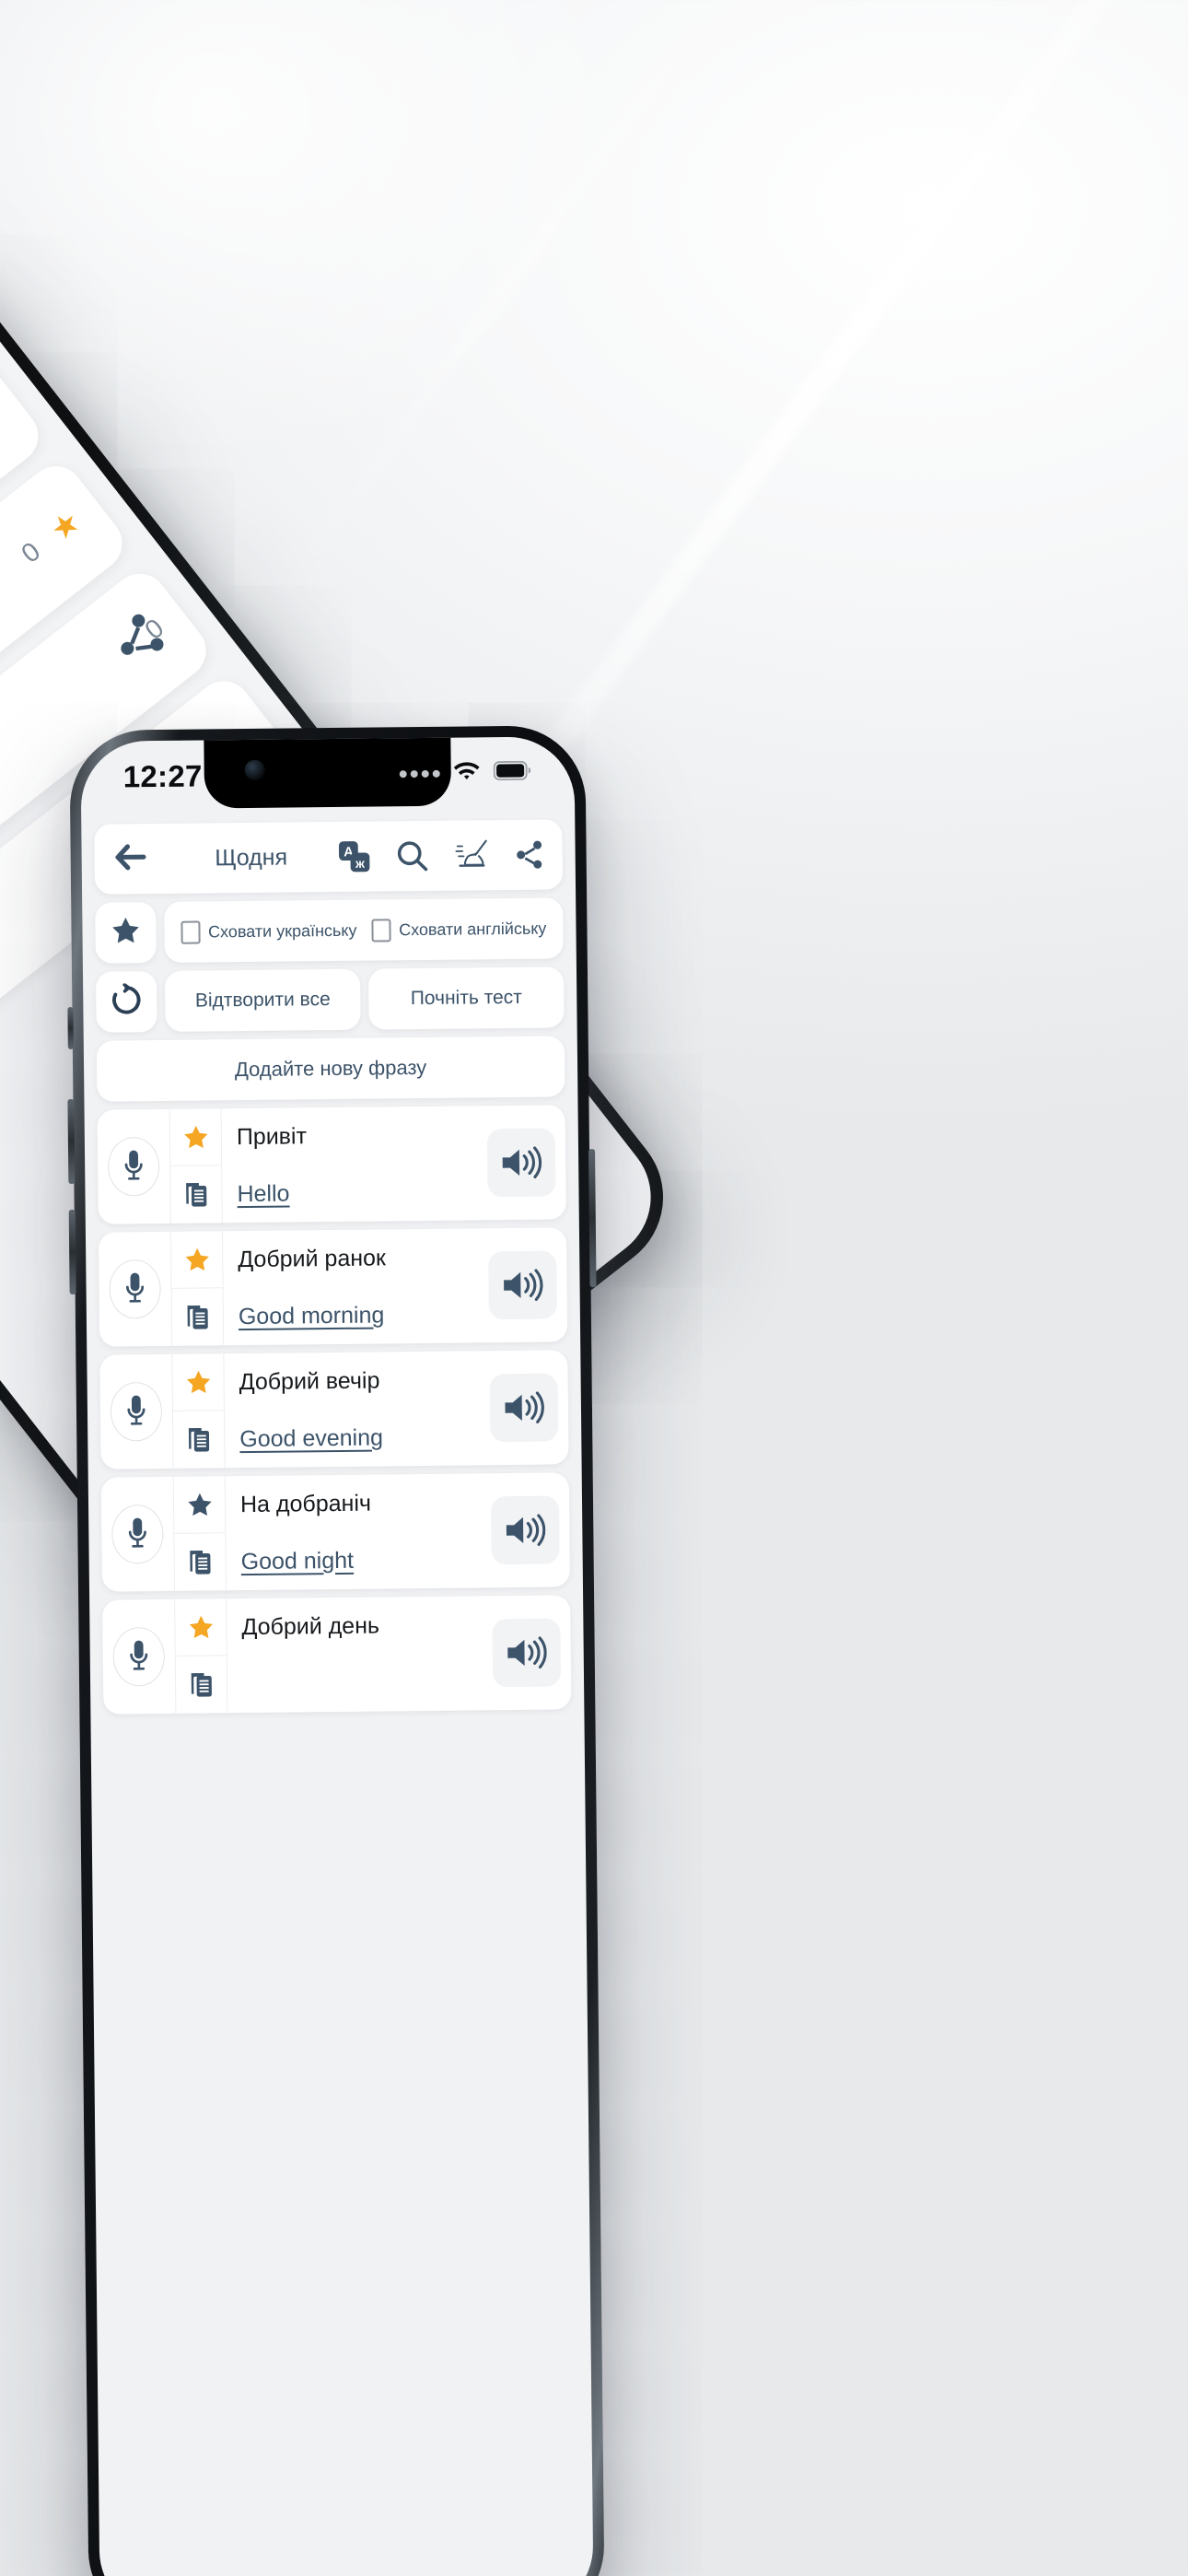 This screenshot has height=2576, width=1188. Describe the element at coordinates (312, 1316) in the screenshot. I see `phrase-target-text: Good morning` at that location.